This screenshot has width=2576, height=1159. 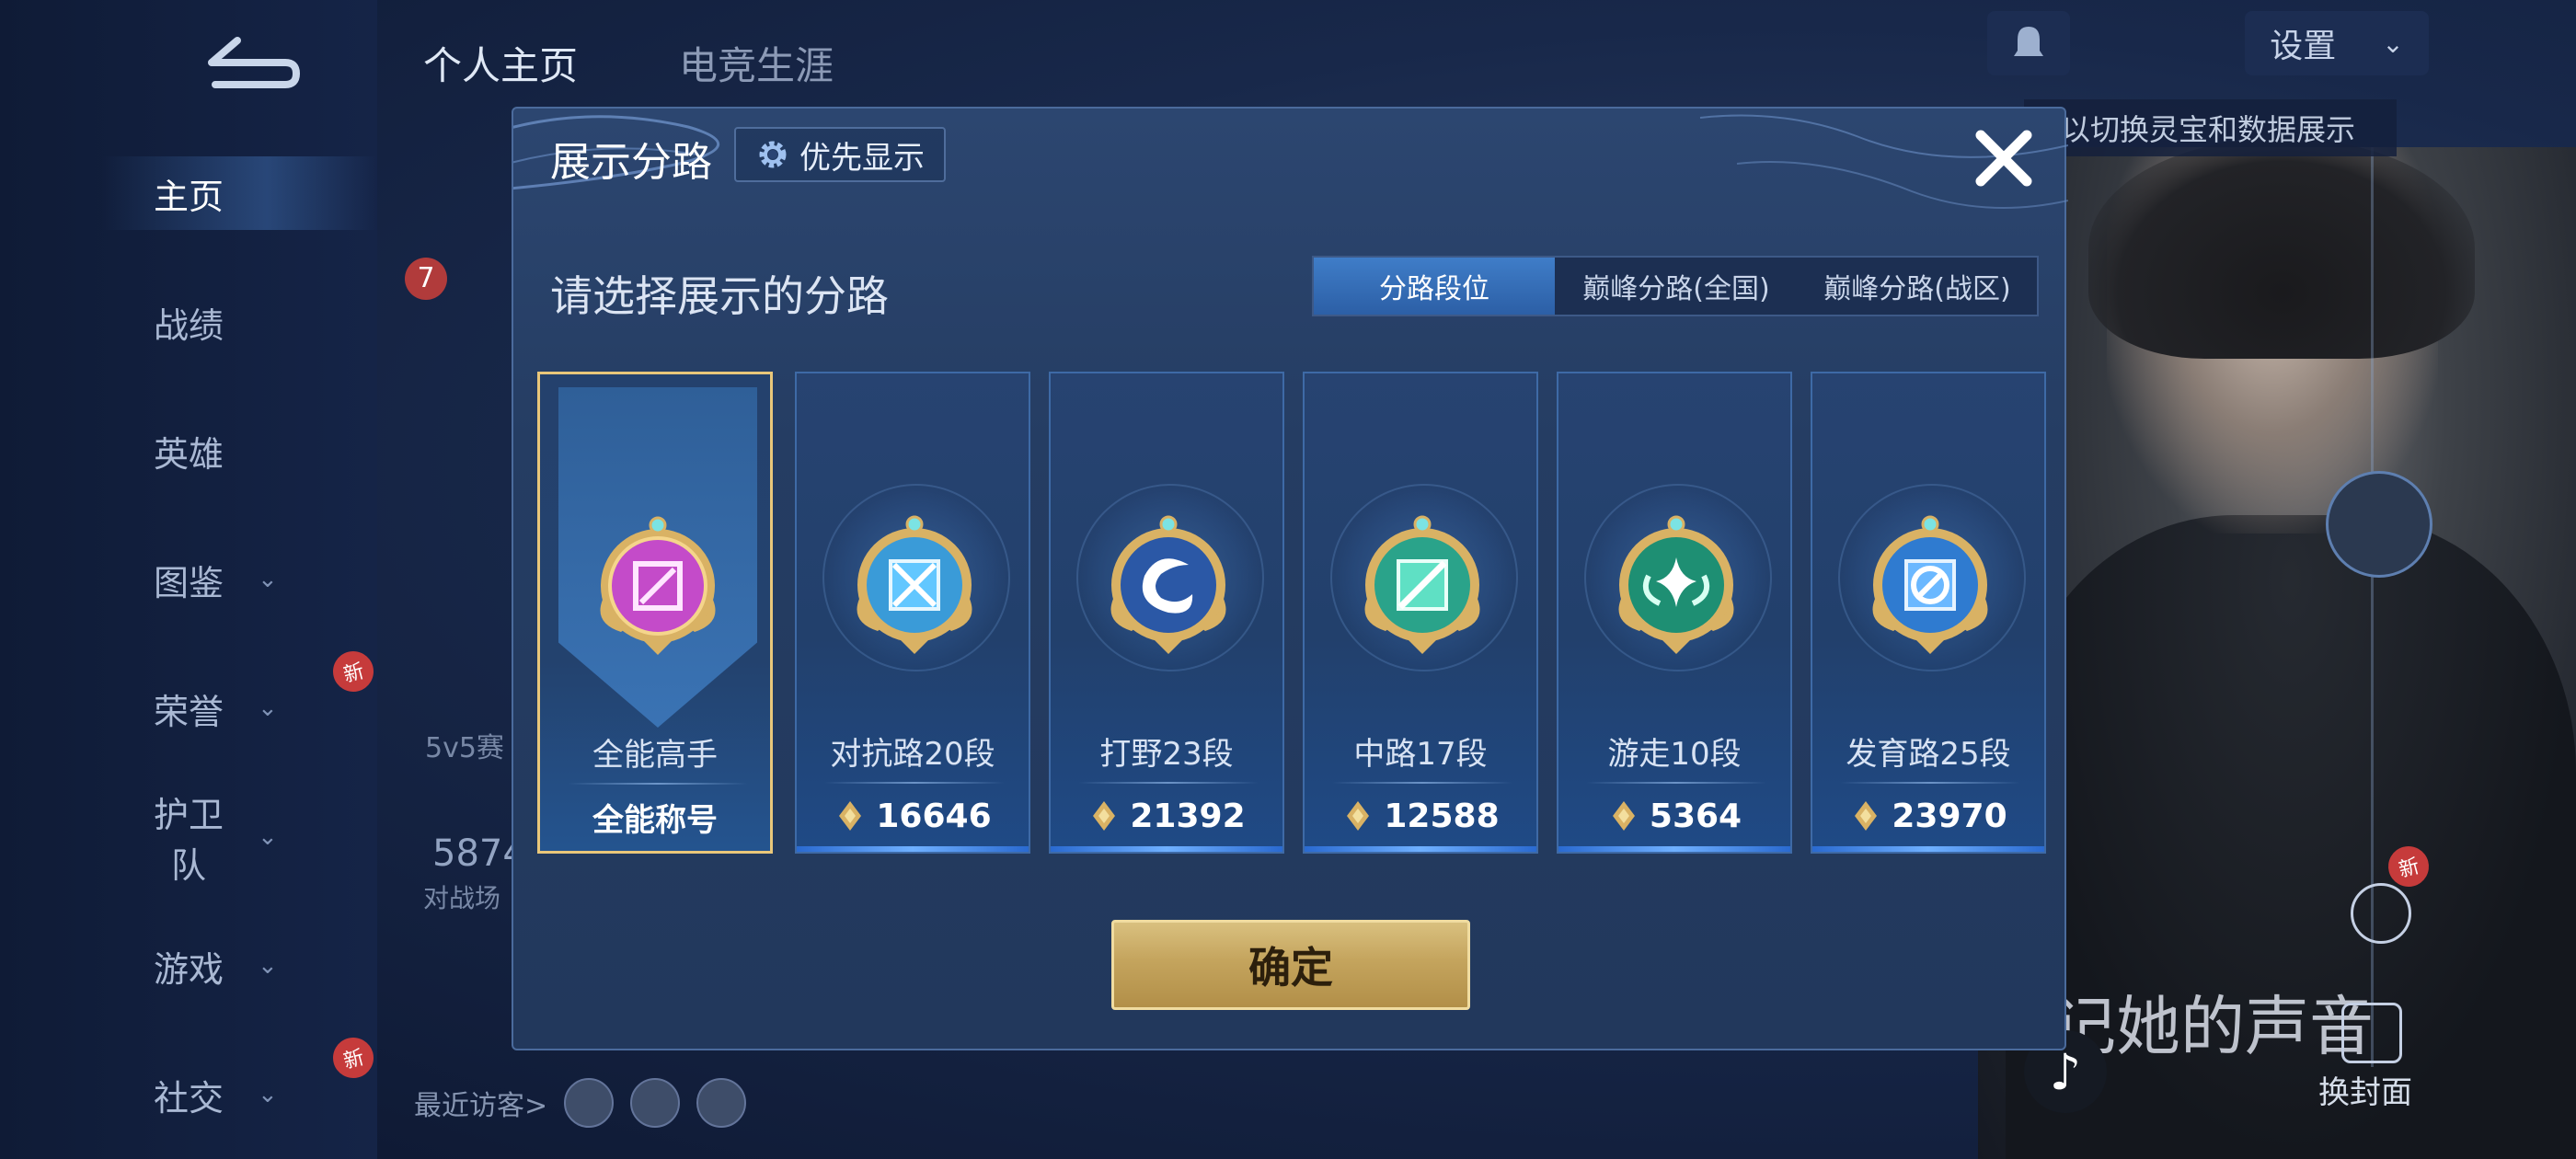 I want to click on lane-rank-text: 游走10段, so click(x=1674, y=754).